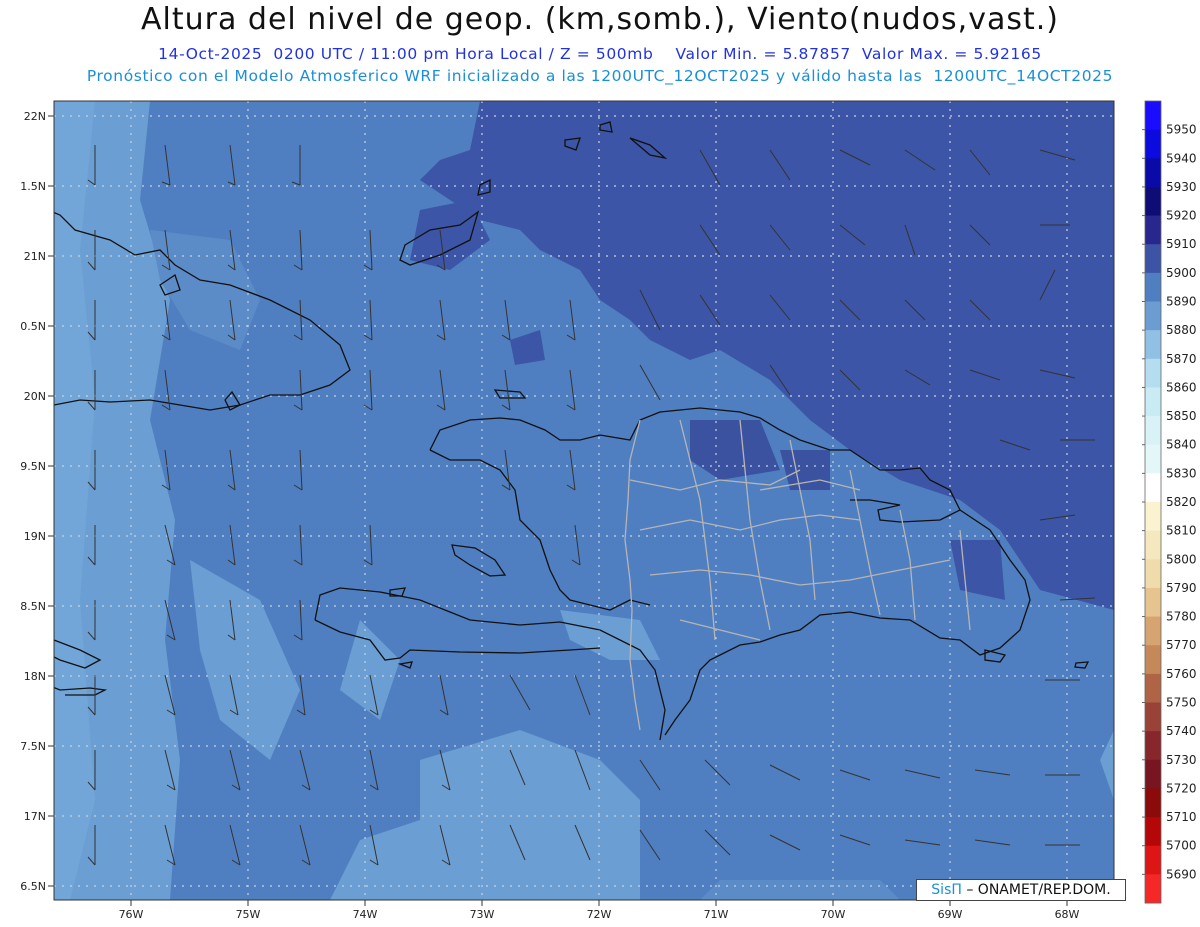 The width and height of the screenshot is (1200, 927). What do you see at coordinates (248, 914) in the screenshot?
I see `lon-label: 75W` at bounding box center [248, 914].